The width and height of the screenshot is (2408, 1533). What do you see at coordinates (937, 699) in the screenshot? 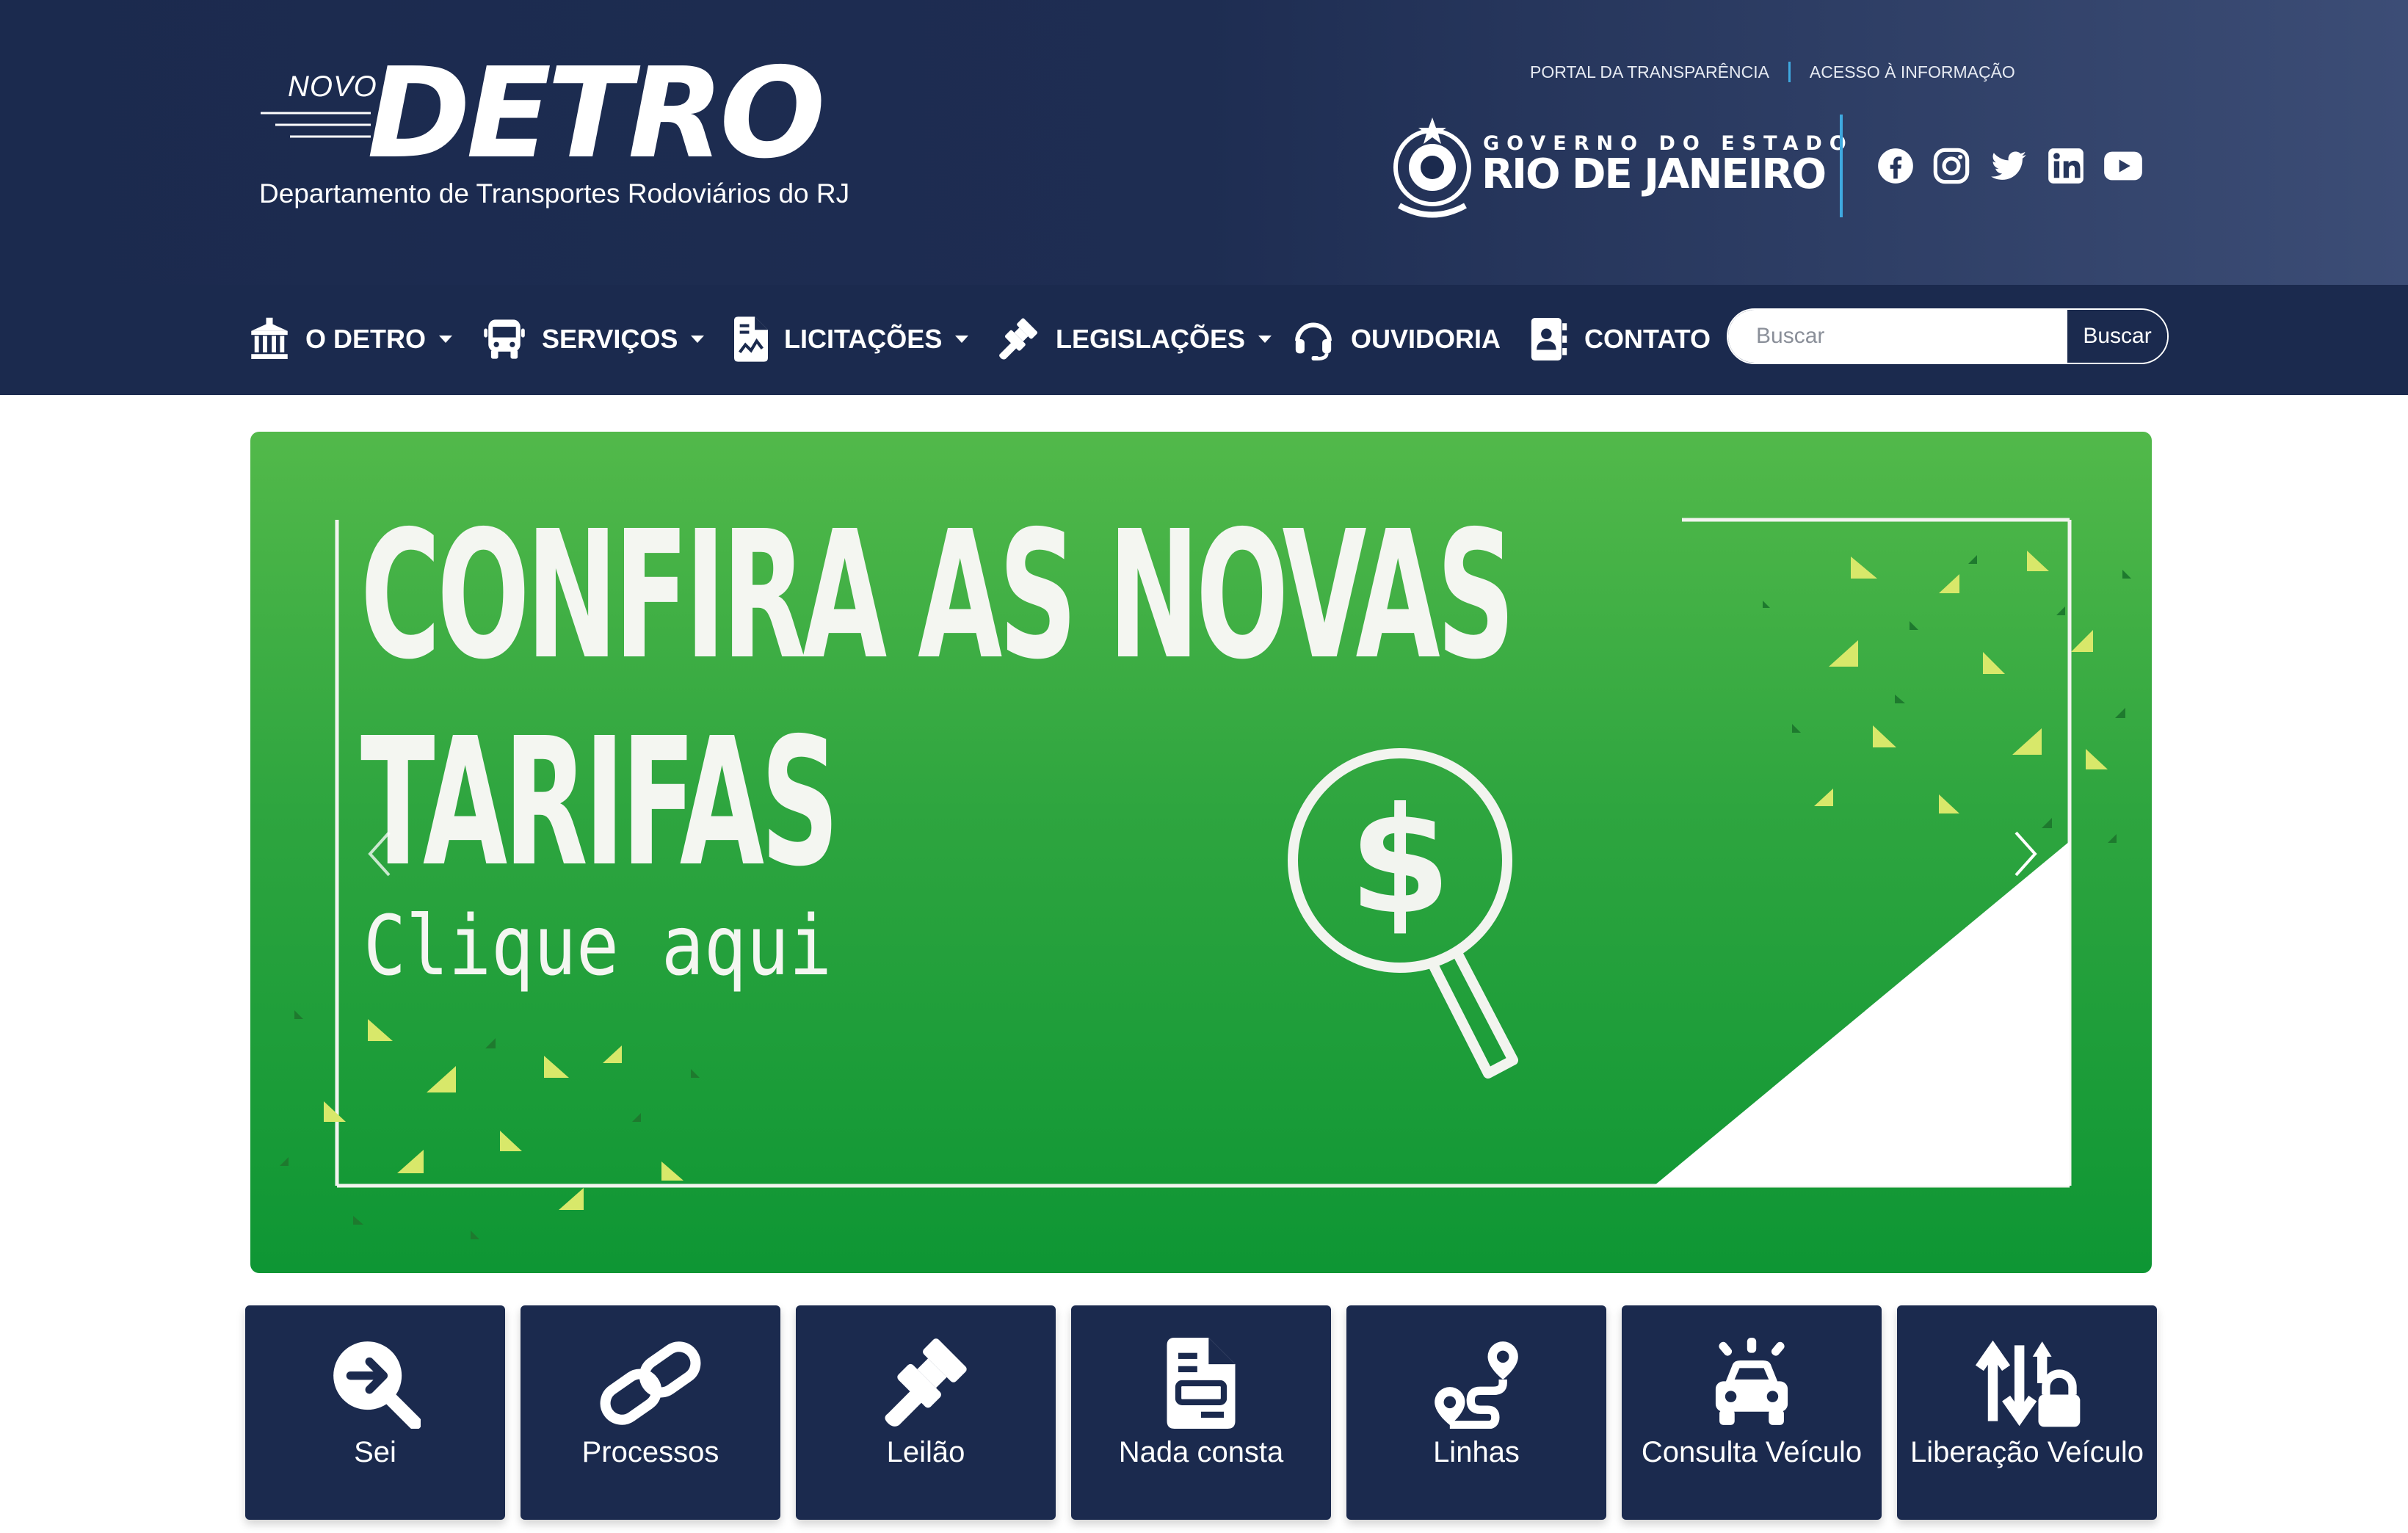
I see `banner-title: CONFIRA AS NOVAS TARIFAS` at bounding box center [937, 699].